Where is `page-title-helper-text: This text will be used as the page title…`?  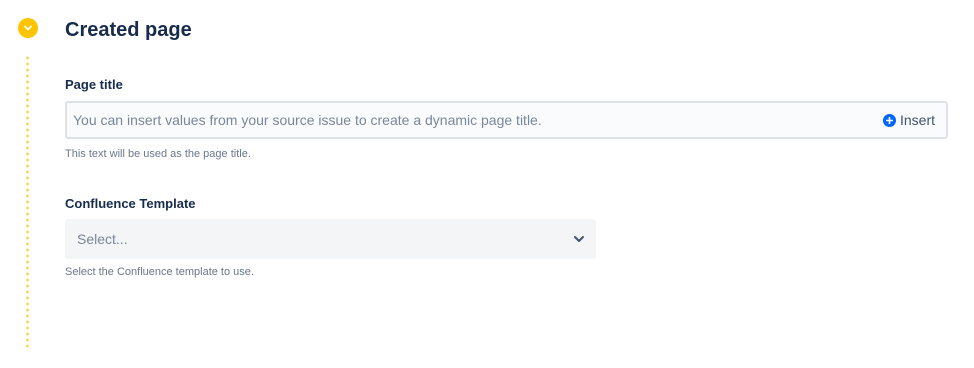
page-title-helper-text: This text will be used as the page title… is located at coordinates (158, 154).